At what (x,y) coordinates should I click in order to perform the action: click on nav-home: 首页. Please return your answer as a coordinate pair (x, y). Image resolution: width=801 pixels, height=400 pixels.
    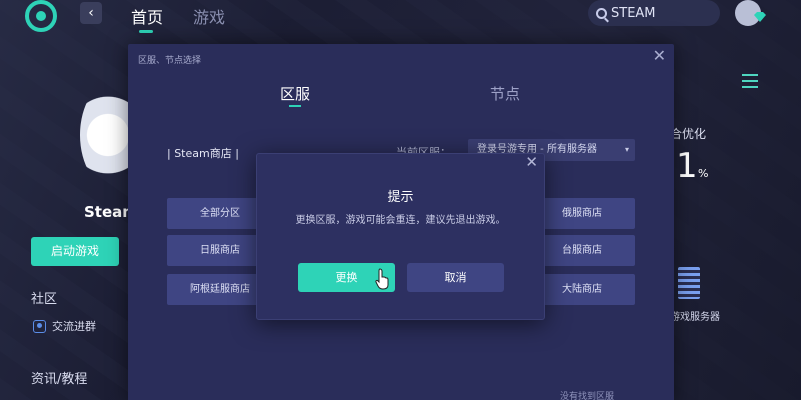
    Looking at the image, I should click on (147, 18).